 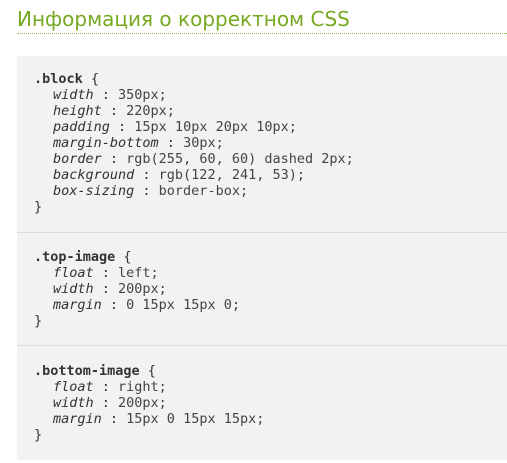 I want to click on heading-underline, so click(x=262, y=33).